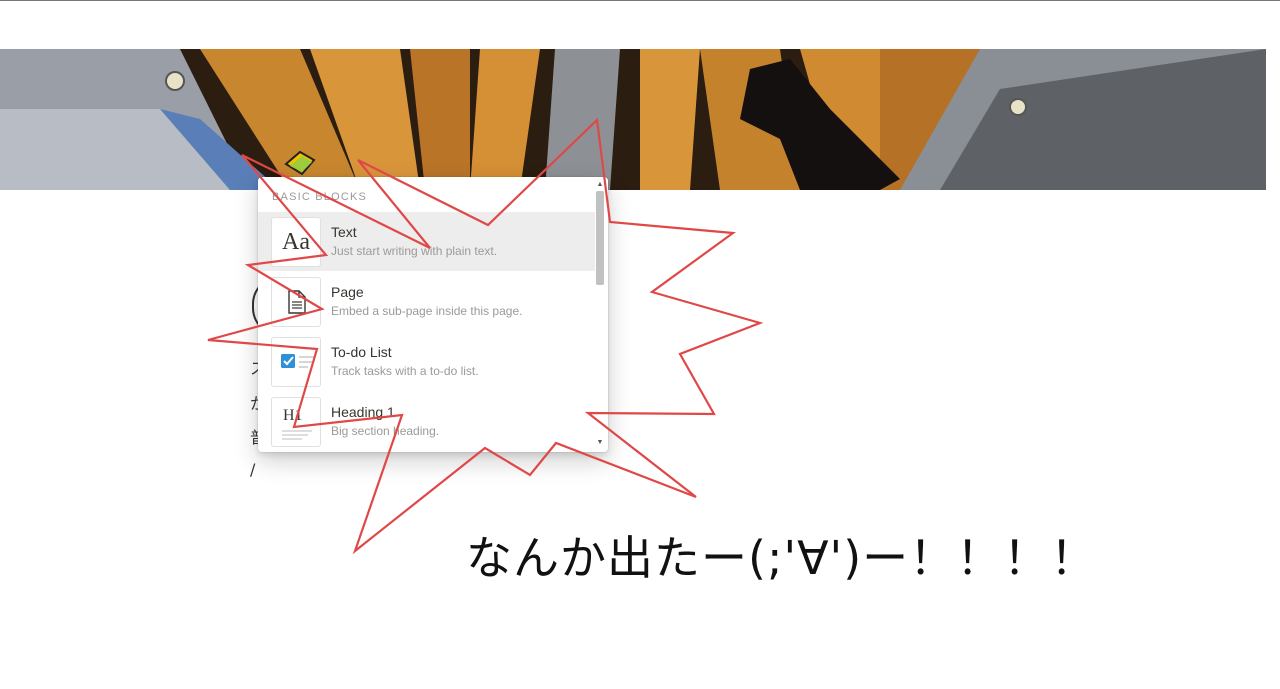  What do you see at coordinates (414, 251) in the screenshot?
I see `menu-item-description: Just start writing with plain text.` at bounding box center [414, 251].